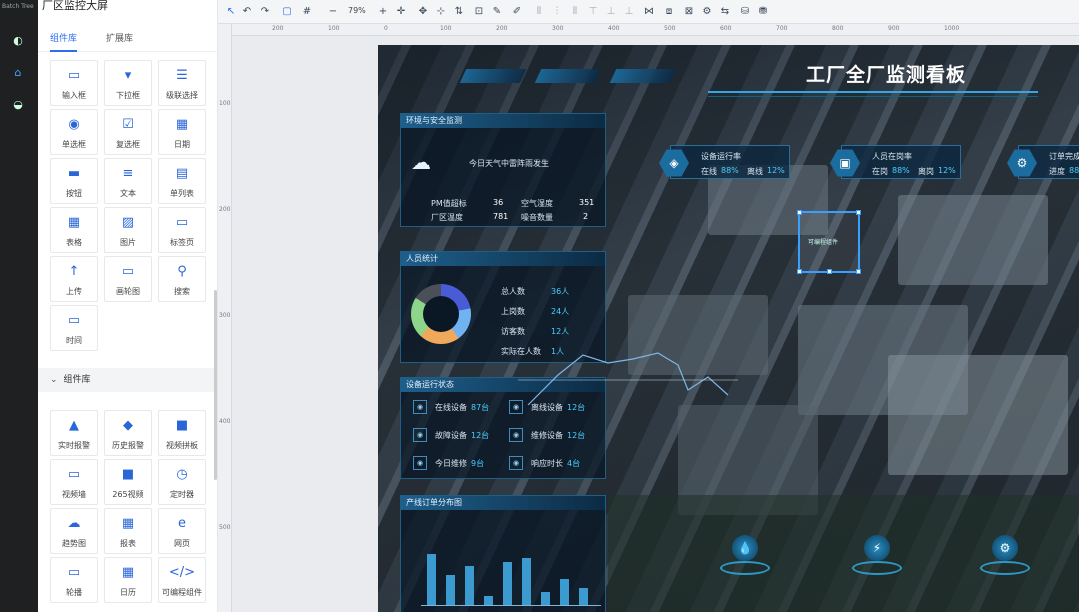 The width and height of the screenshot is (1079, 612). Describe the element at coordinates (128, 173) in the screenshot. I see `component-icon: ≡` at that location.